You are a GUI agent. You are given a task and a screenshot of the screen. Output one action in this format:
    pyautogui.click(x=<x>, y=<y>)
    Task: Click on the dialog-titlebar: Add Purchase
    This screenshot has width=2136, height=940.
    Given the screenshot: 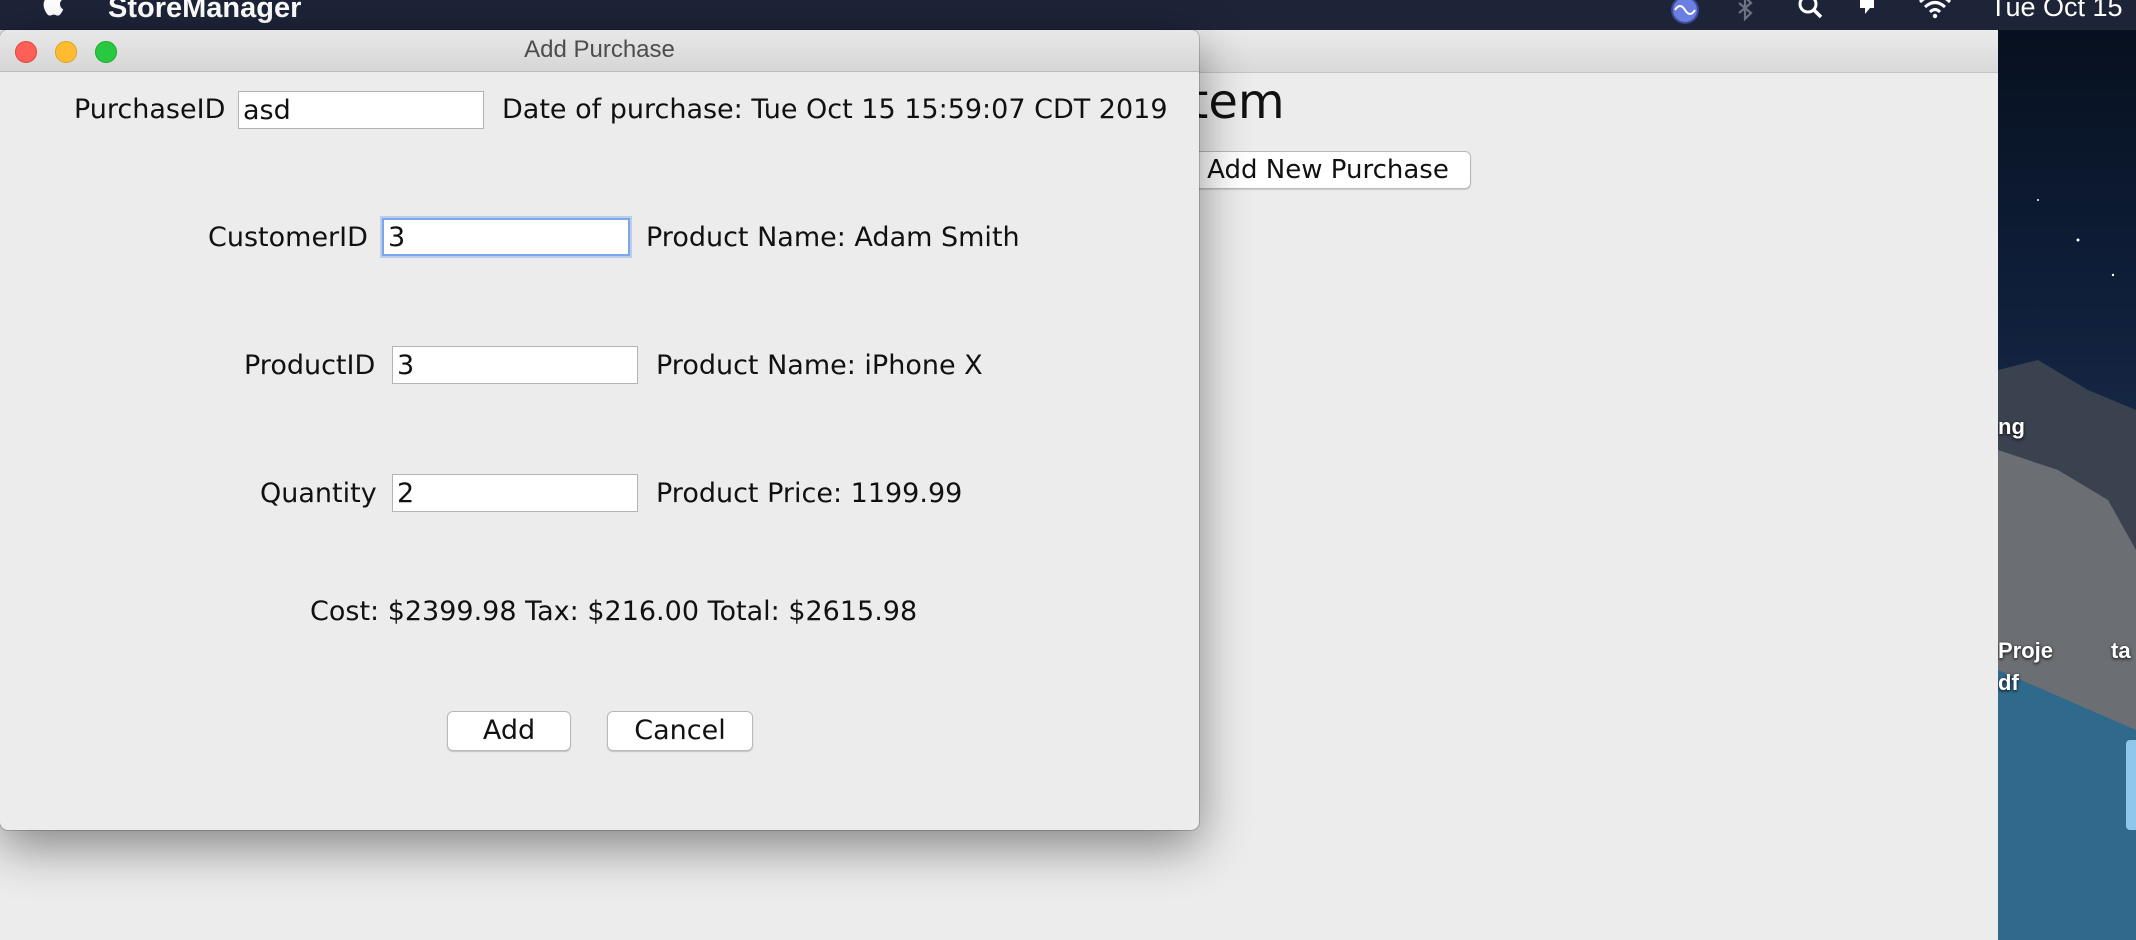 What is the action you would take?
    pyautogui.click(x=599, y=51)
    